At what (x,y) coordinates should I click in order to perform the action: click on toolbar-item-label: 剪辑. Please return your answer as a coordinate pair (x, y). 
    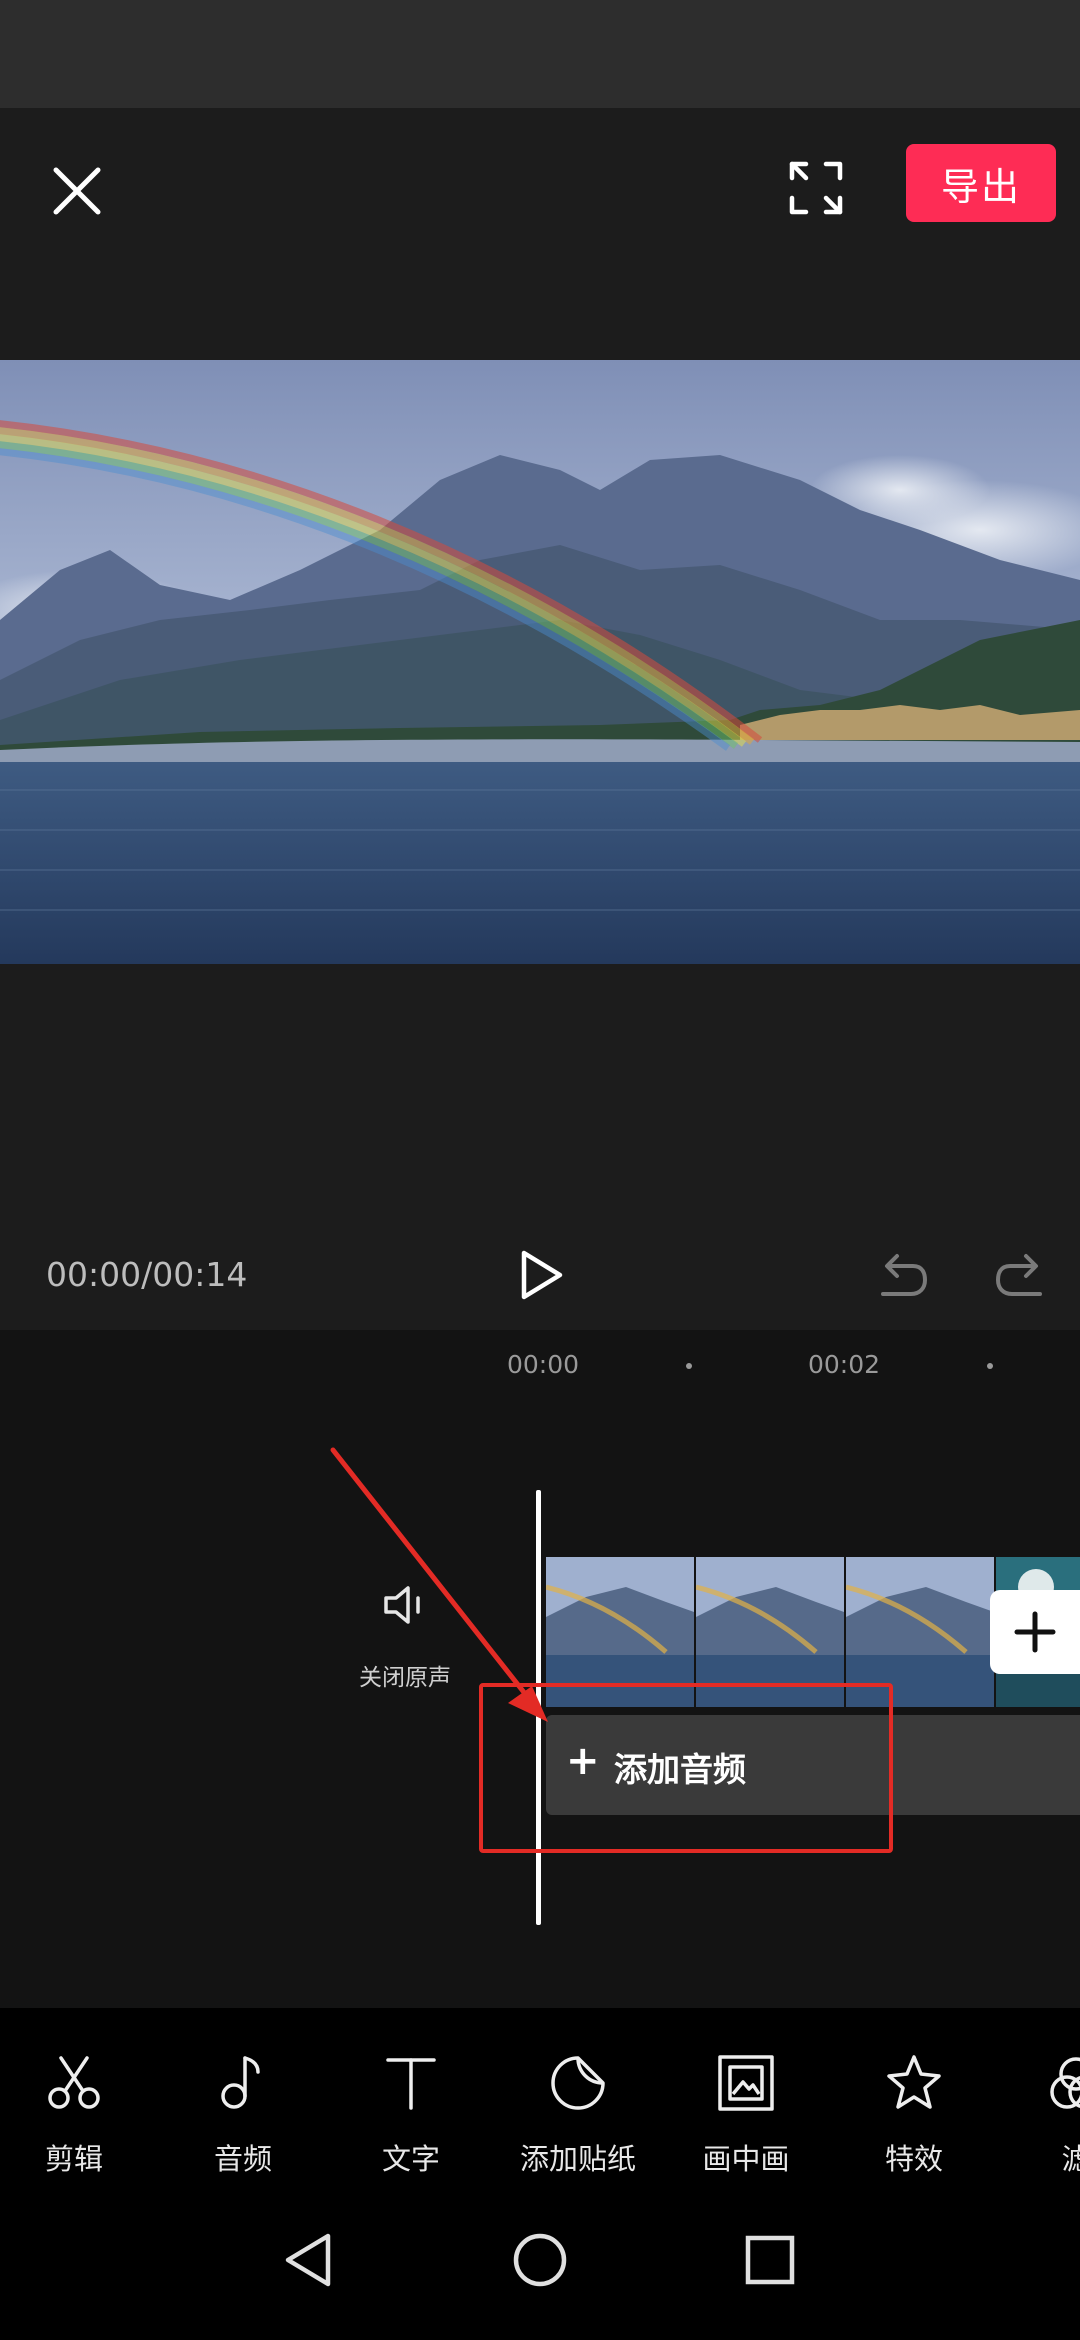
    Looking at the image, I should click on (73, 2159).